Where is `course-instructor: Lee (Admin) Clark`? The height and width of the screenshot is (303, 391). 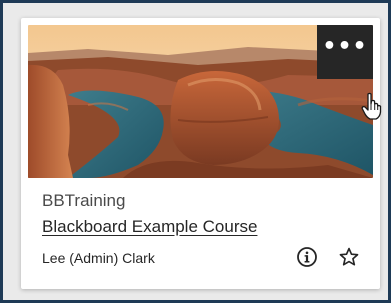 course-instructor: Lee (Admin) Clark is located at coordinates (98, 258).